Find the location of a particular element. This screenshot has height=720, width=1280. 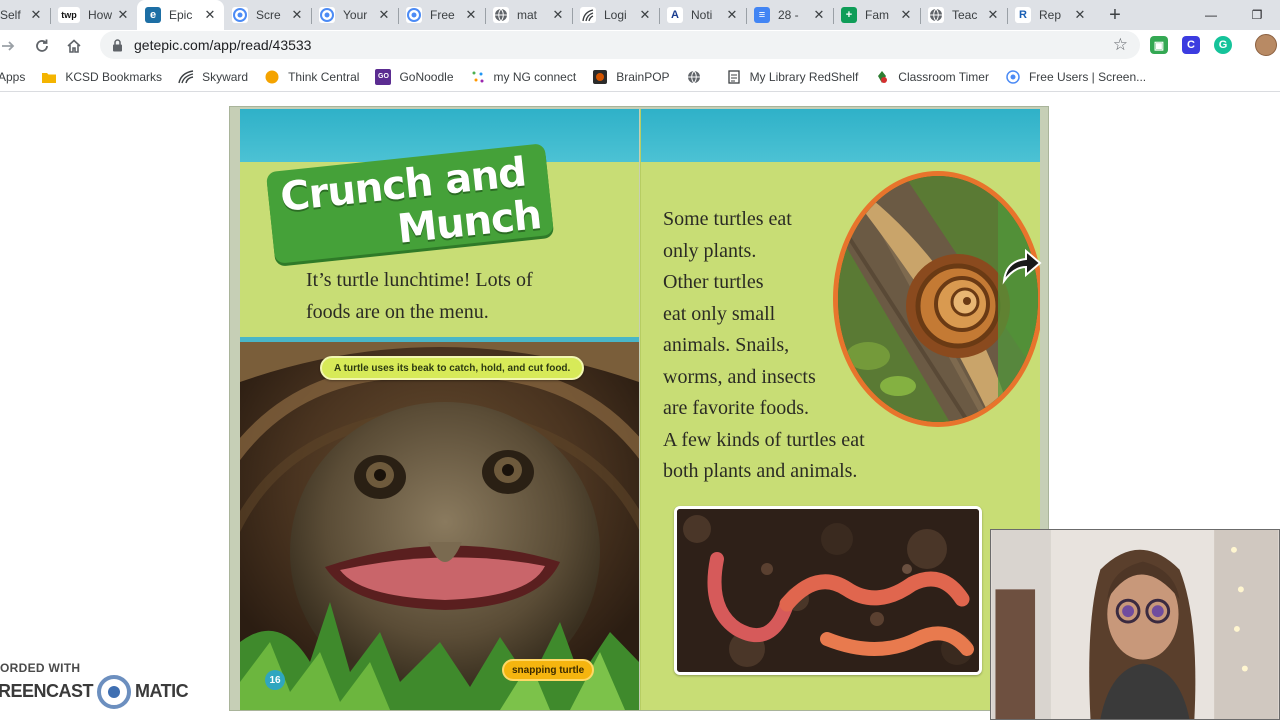

snail-photo is located at coordinates (936, 299).